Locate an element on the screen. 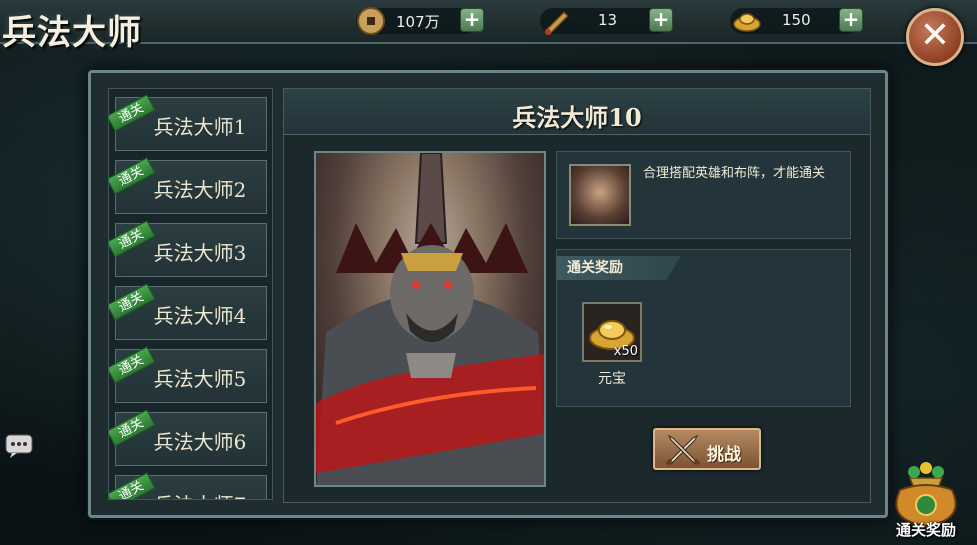  scroll-icon is located at coordinates (557, 23).